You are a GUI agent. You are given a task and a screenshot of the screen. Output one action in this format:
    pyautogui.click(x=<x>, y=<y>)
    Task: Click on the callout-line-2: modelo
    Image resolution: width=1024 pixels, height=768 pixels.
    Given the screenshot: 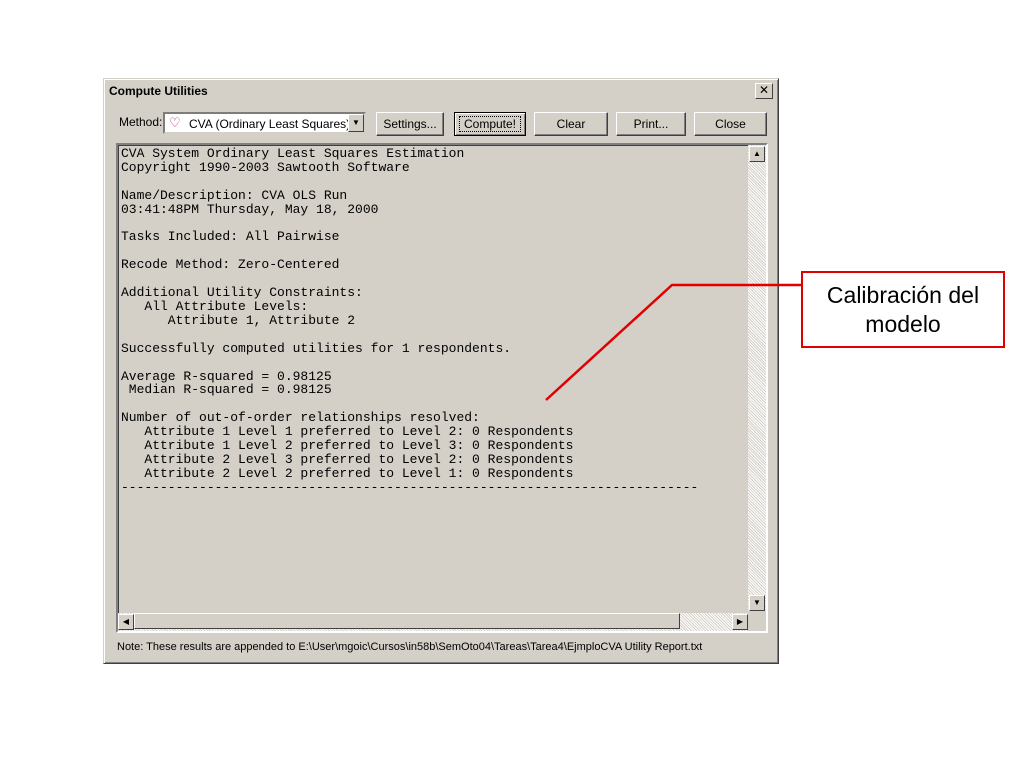 What is the action you would take?
    pyautogui.click(x=903, y=324)
    